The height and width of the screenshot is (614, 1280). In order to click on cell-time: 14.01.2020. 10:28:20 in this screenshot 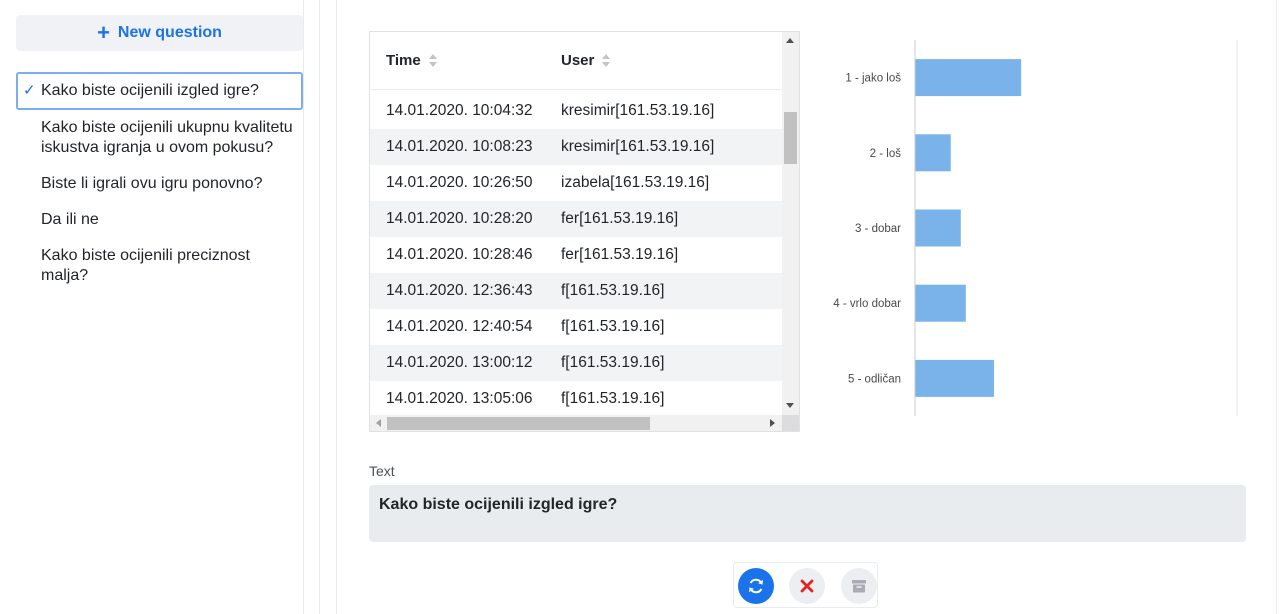, I will do `click(459, 218)`.